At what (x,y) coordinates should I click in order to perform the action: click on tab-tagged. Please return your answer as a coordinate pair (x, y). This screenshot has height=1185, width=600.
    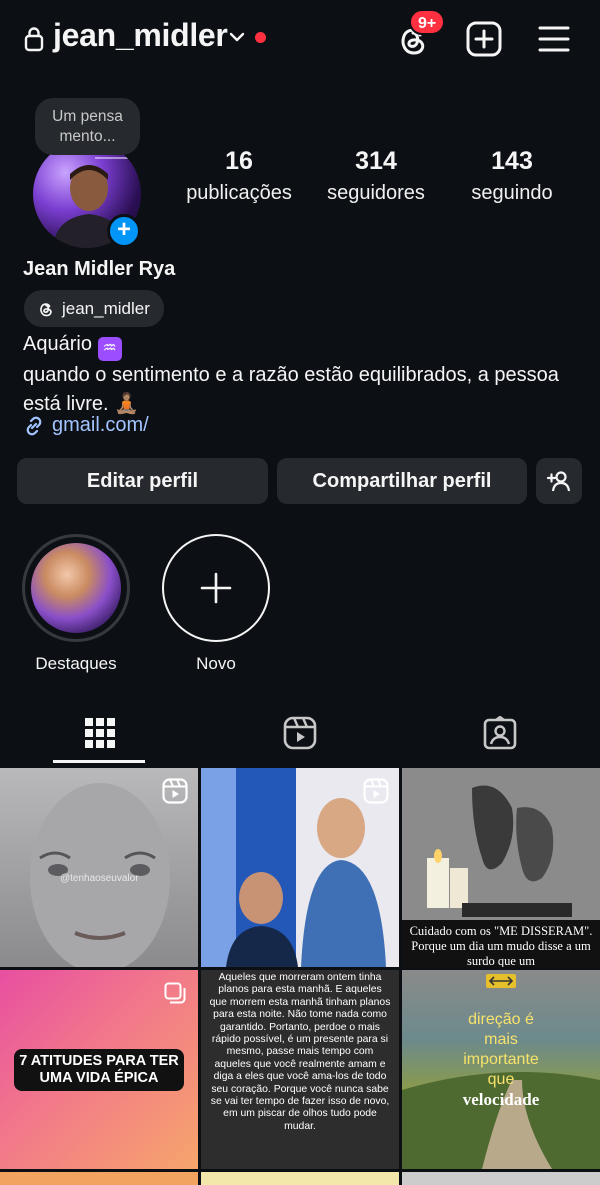
    Looking at the image, I should click on (500, 733).